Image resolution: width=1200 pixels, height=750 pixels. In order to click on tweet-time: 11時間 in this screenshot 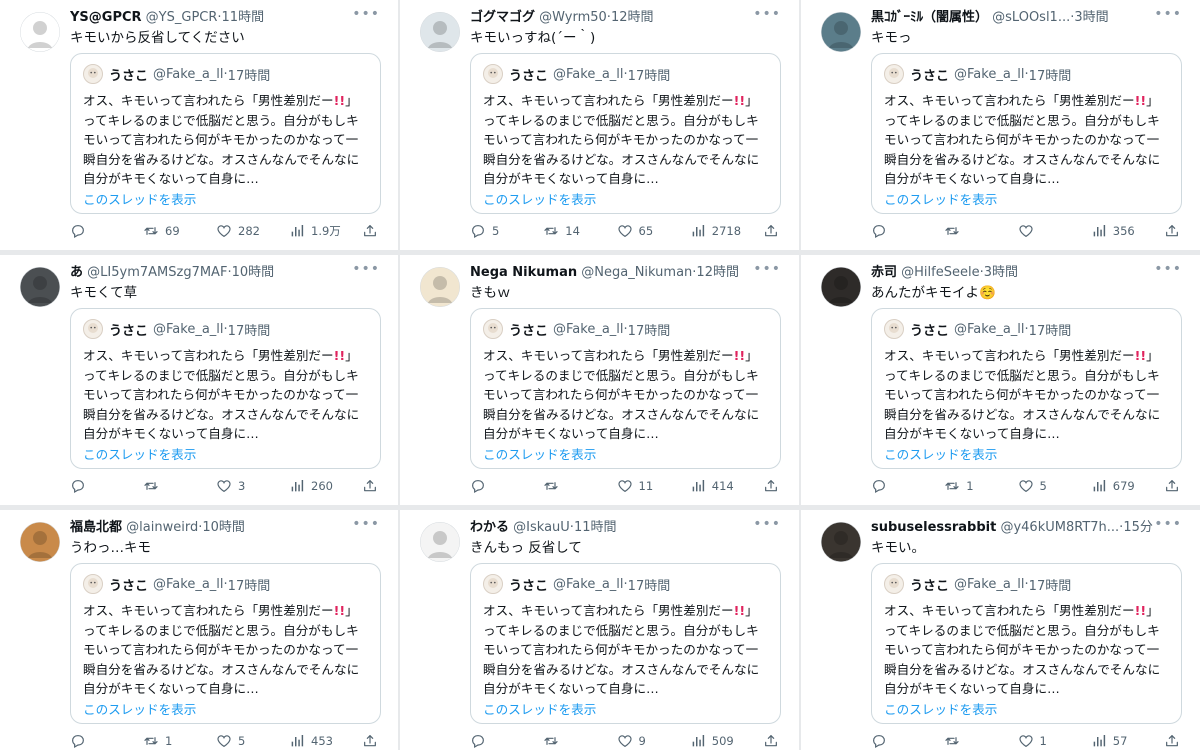, I will do `click(243, 17)`.